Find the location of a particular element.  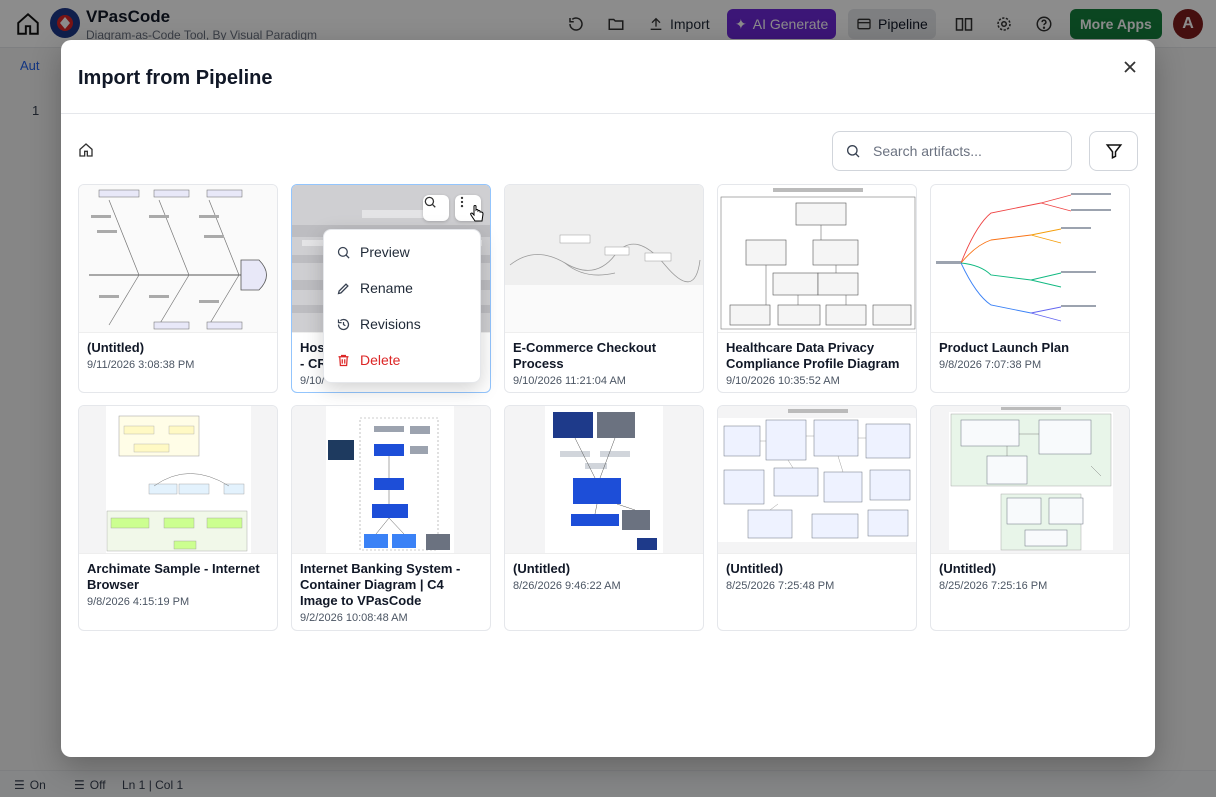

menu-item-rename-label: Rename is located at coordinates (386, 288).